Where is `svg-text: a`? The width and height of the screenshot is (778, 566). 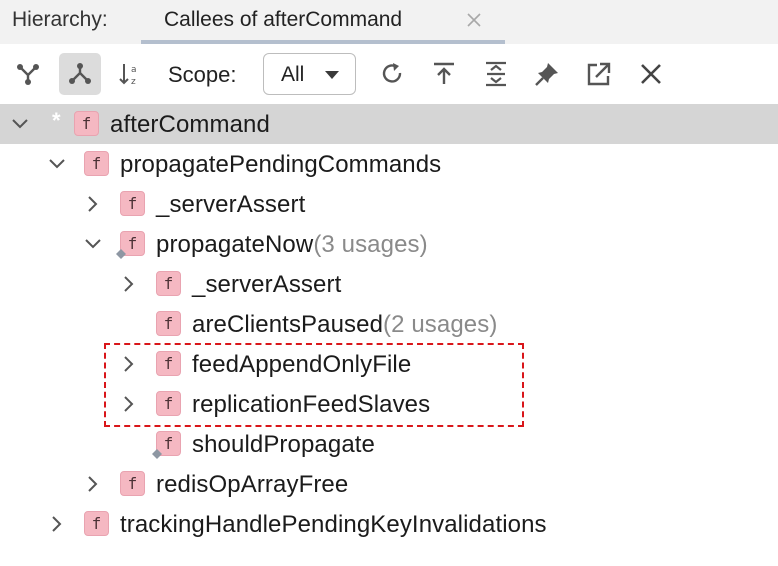
svg-text: a is located at coordinates (134, 70).